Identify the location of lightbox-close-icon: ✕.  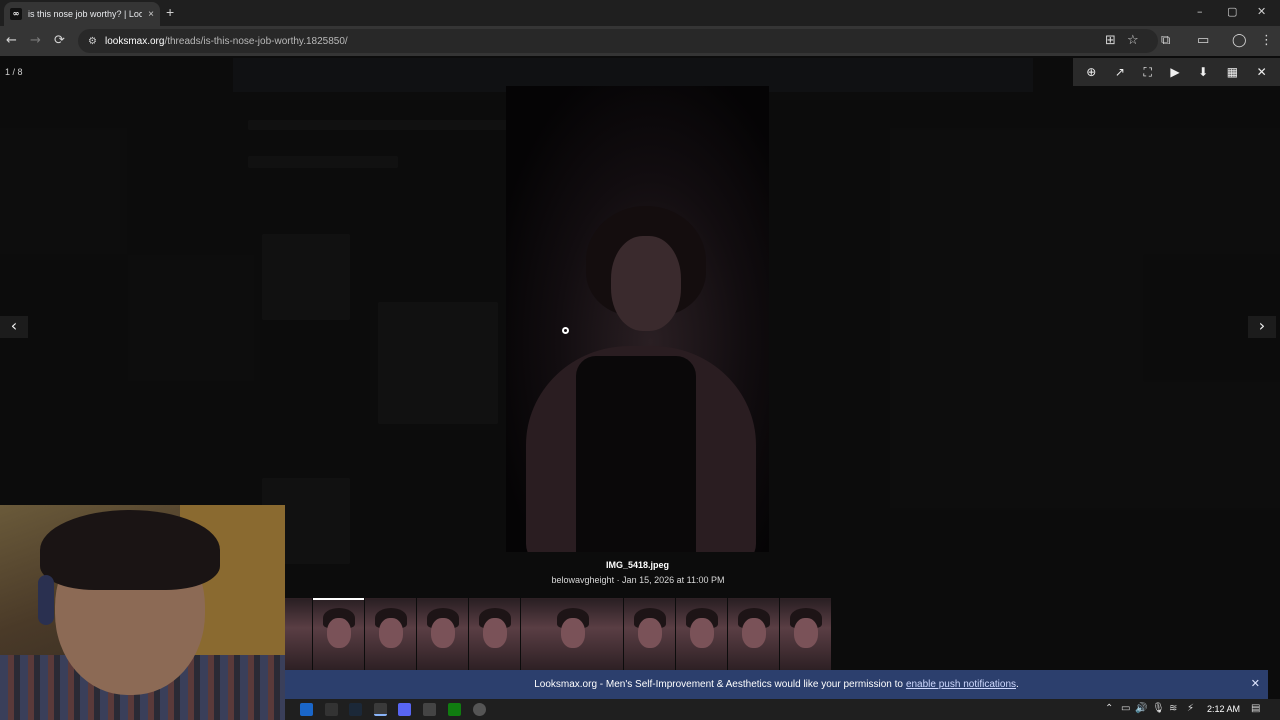
(1262, 72).